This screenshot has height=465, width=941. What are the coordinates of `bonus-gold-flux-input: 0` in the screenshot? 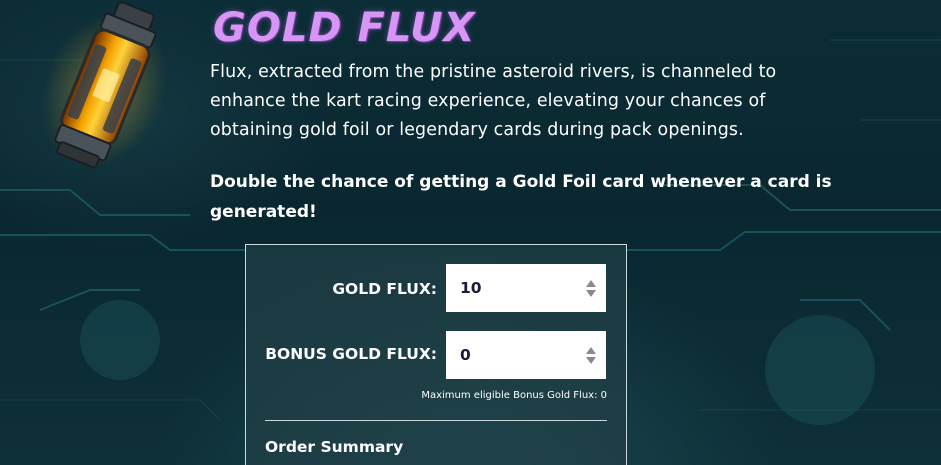 It's located at (526, 355).